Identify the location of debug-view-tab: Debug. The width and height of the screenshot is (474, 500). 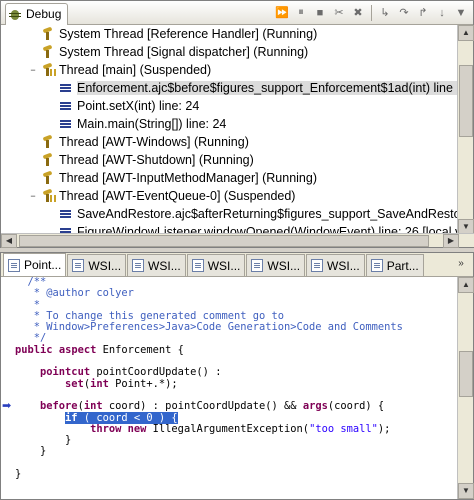
(37, 13).